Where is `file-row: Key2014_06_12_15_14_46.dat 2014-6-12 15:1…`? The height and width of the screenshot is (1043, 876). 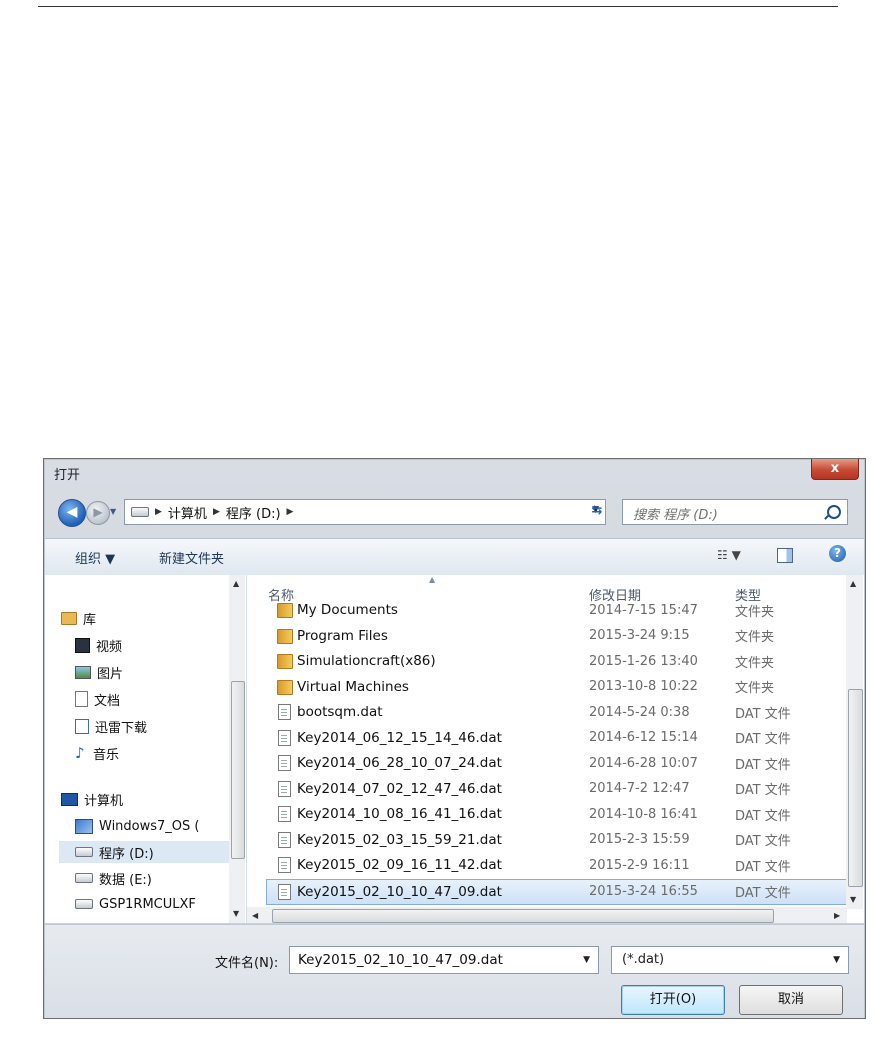 file-row: Key2014_06_12_15_14_46.dat 2014-6-12 15:1… is located at coordinates (547, 738).